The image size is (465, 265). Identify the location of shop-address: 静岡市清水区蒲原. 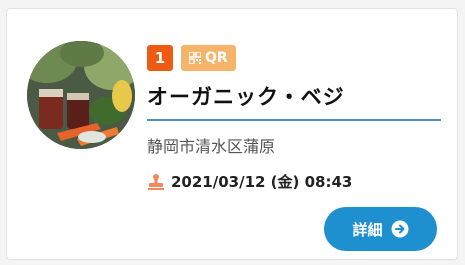
(211, 146).